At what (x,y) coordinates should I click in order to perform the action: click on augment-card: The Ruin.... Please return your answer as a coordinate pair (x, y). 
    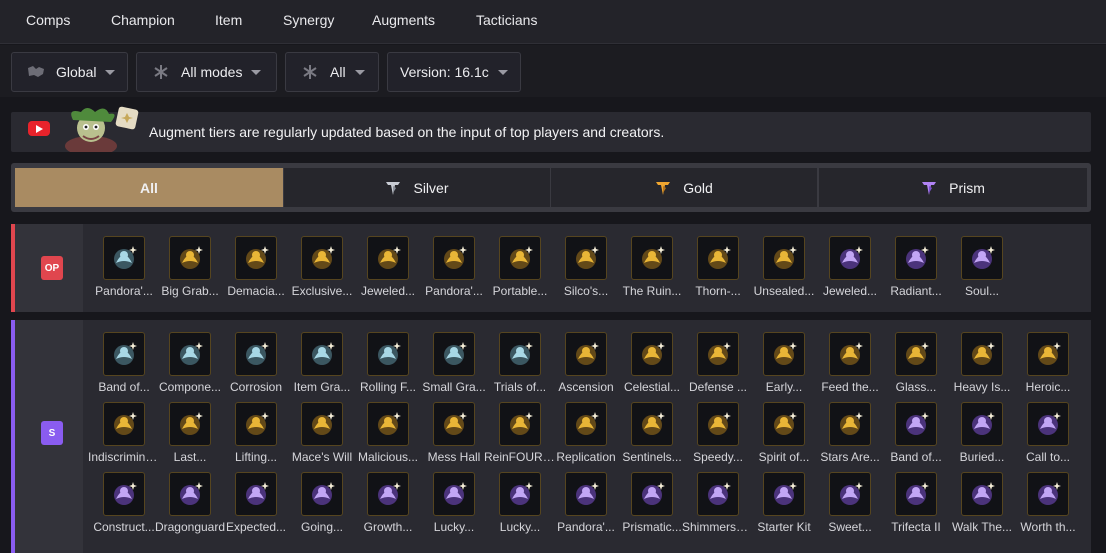
    Looking at the image, I should click on (652, 271).